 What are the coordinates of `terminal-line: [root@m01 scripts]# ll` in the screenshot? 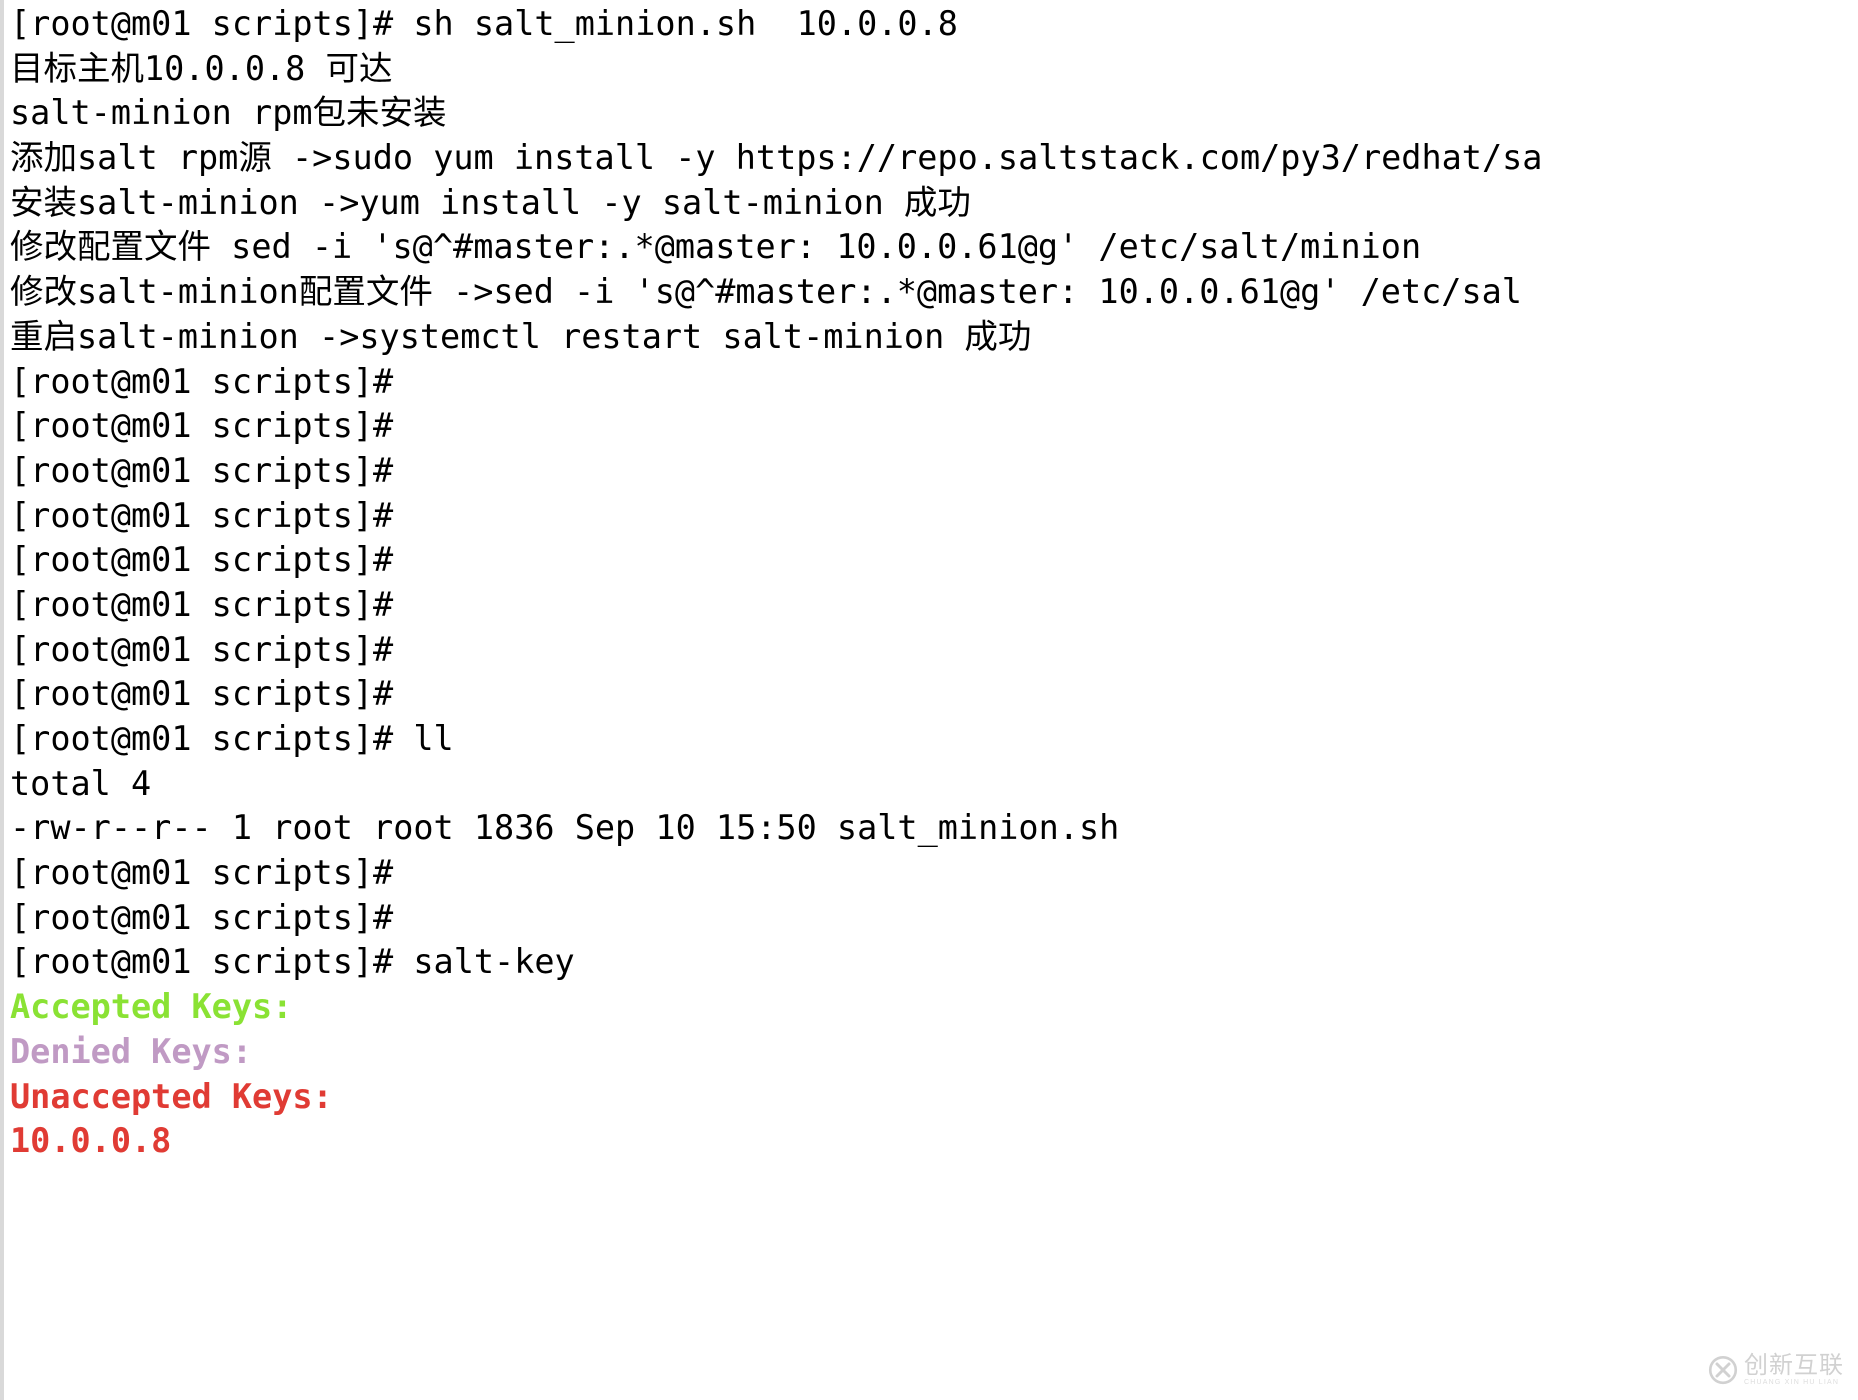 It's located at (232, 738).